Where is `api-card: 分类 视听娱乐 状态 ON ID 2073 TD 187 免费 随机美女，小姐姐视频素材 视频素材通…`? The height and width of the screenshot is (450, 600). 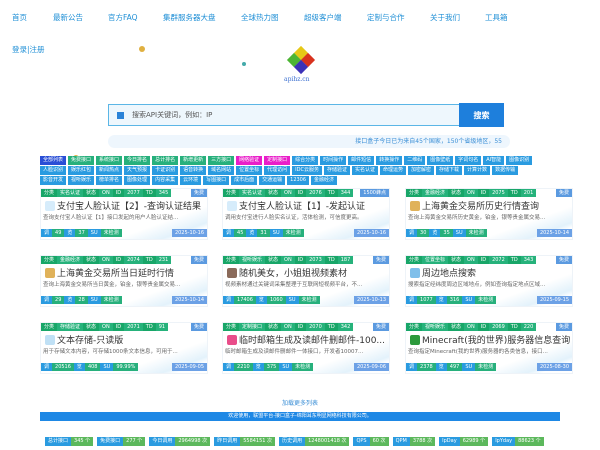 api-card: 分类 视听娱乐 状态 ON ID 2073 TD 187 免费 随机美女，小姐姐视频素材 视频素材通… is located at coordinates (306, 281).